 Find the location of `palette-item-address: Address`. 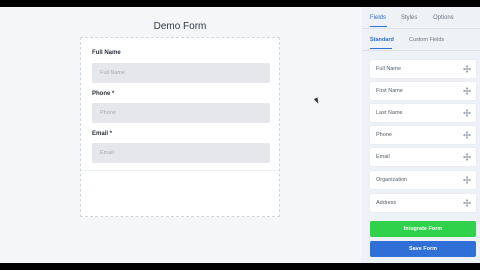

palette-item-address: Address is located at coordinates (423, 203).